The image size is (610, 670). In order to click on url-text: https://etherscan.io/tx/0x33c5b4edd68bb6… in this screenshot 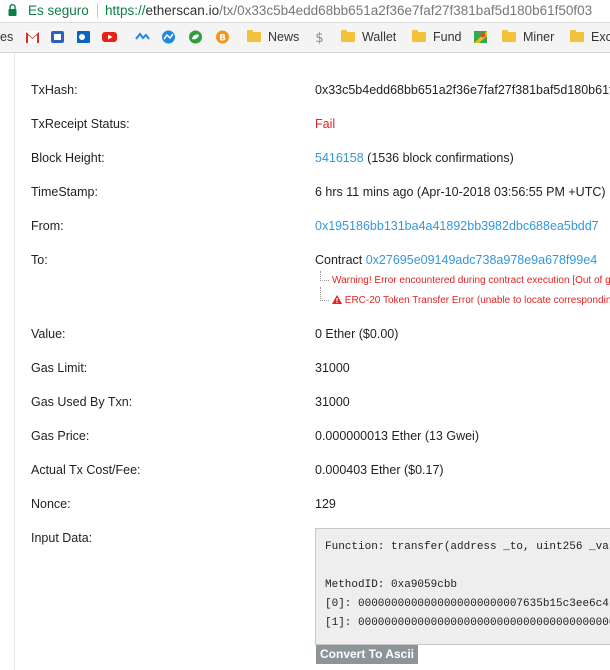, I will do `click(348, 10)`.